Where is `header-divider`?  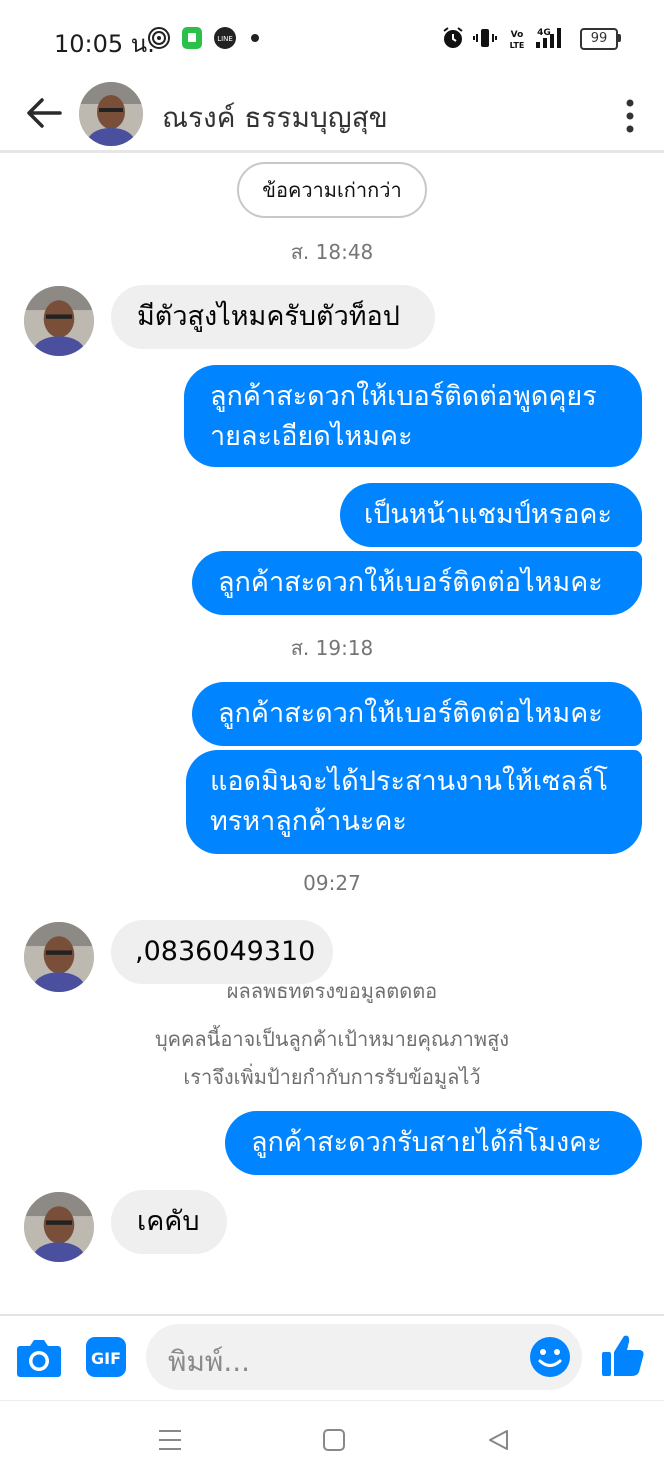 header-divider is located at coordinates (332, 151).